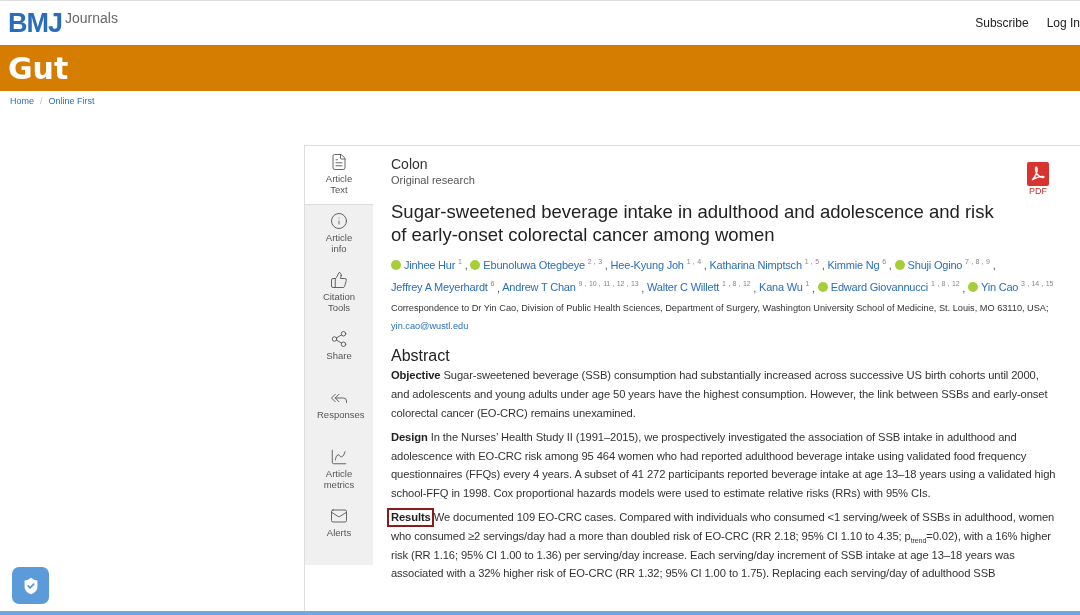  What do you see at coordinates (339, 516) in the screenshot?
I see `envelope-icon` at bounding box center [339, 516].